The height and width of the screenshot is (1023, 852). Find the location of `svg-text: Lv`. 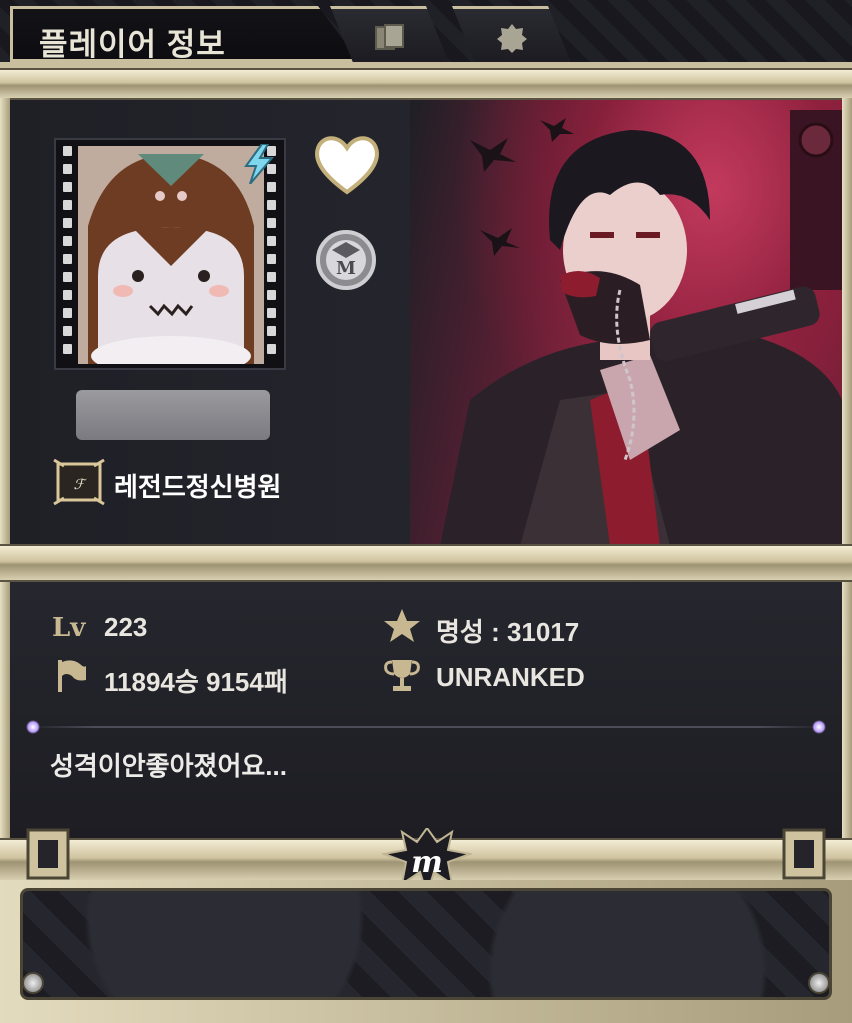

svg-text: Lv is located at coordinates (69, 628).